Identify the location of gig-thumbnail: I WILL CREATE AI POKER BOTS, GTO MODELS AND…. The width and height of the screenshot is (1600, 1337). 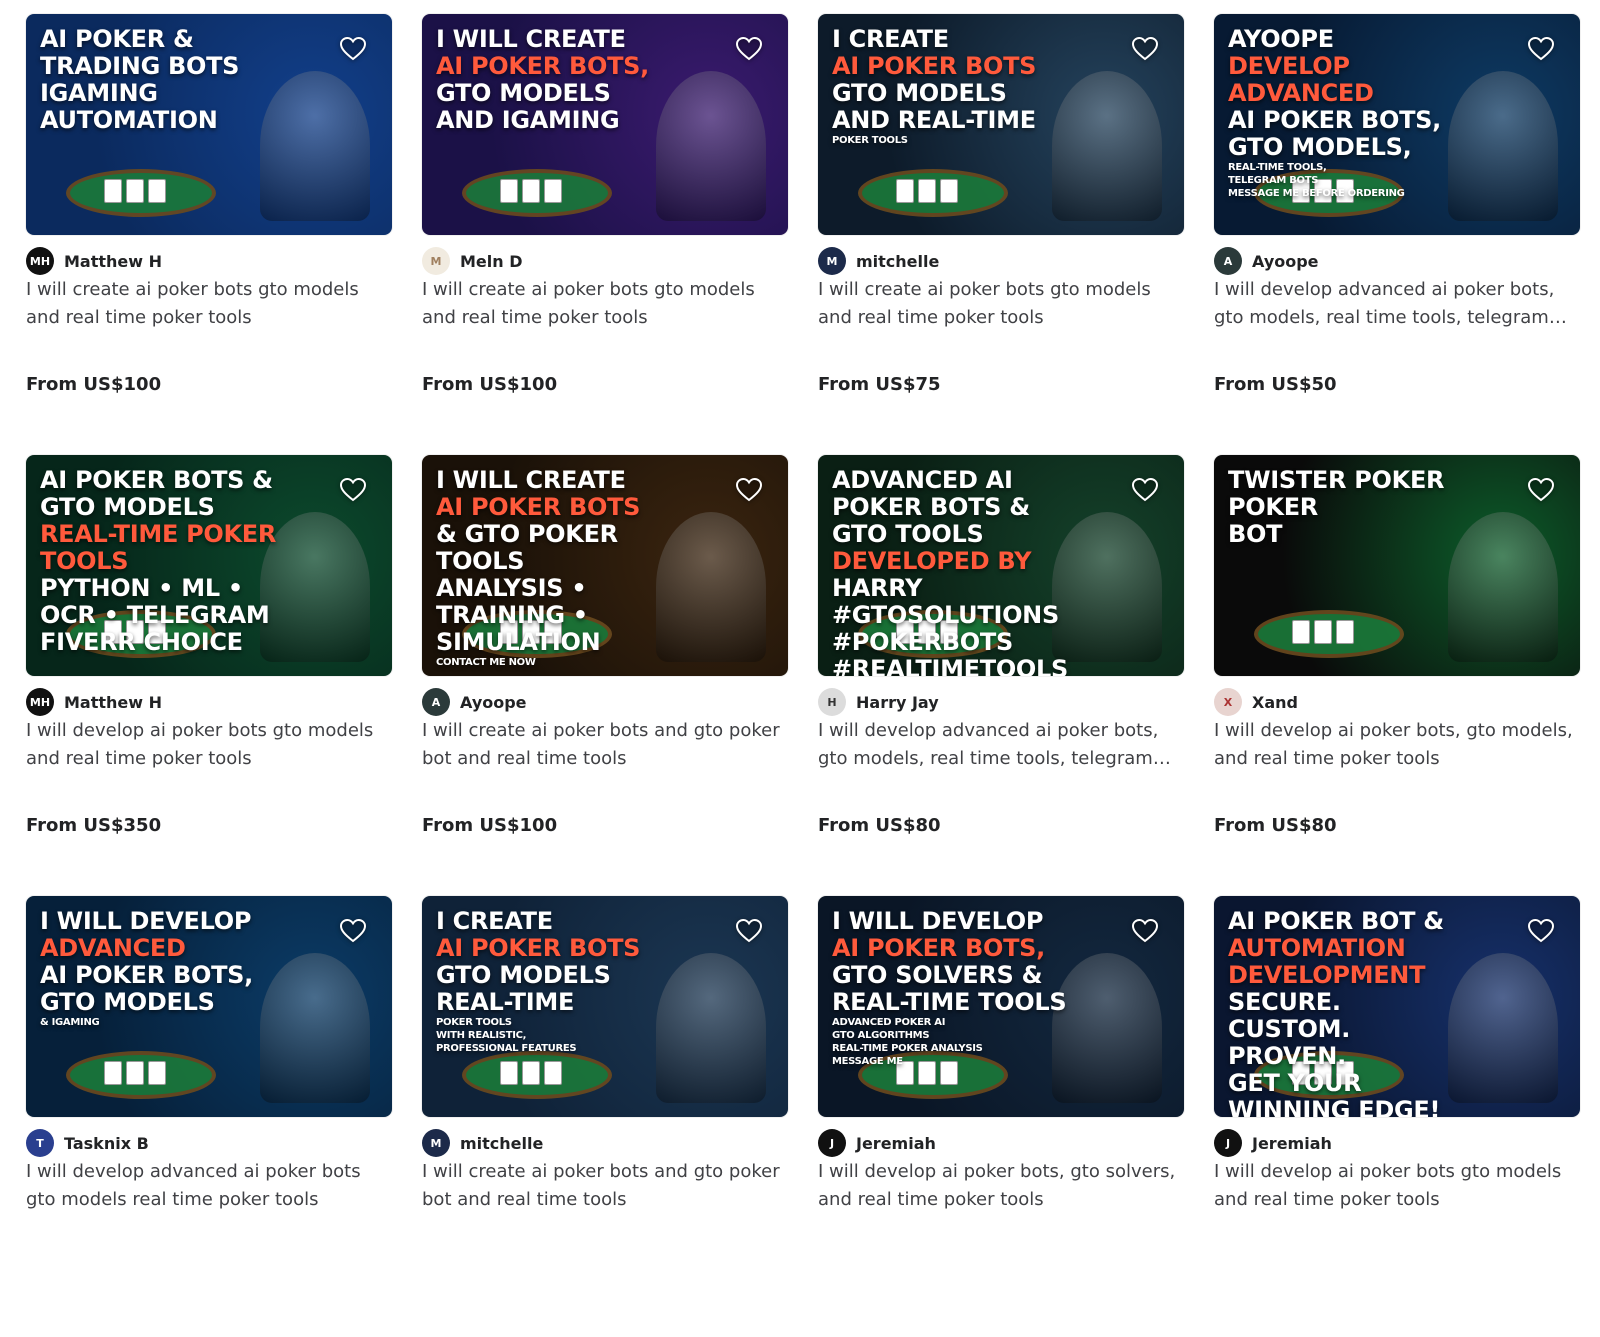
(605, 124).